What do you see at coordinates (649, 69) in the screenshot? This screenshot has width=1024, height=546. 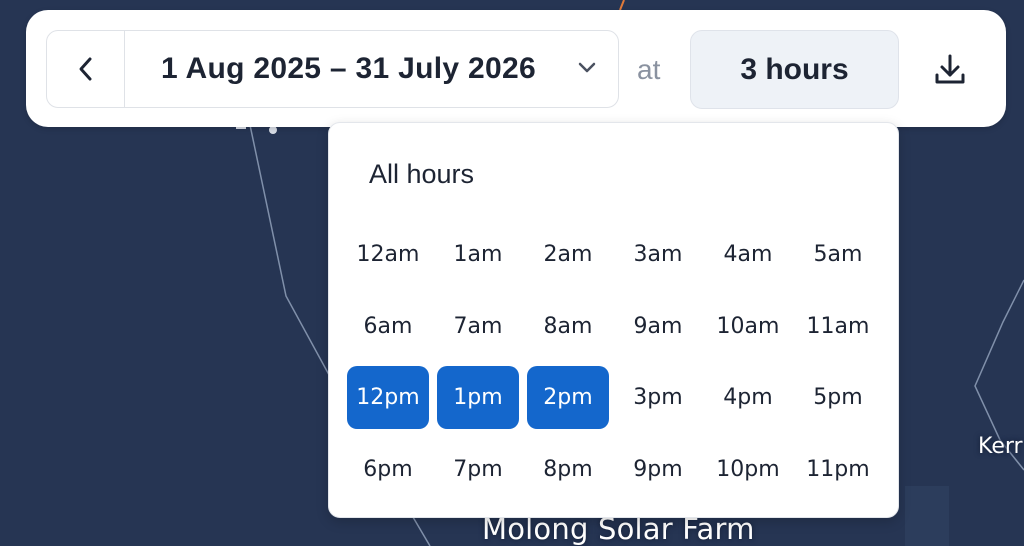 I see `at-label: at` at bounding box center [649, 69].